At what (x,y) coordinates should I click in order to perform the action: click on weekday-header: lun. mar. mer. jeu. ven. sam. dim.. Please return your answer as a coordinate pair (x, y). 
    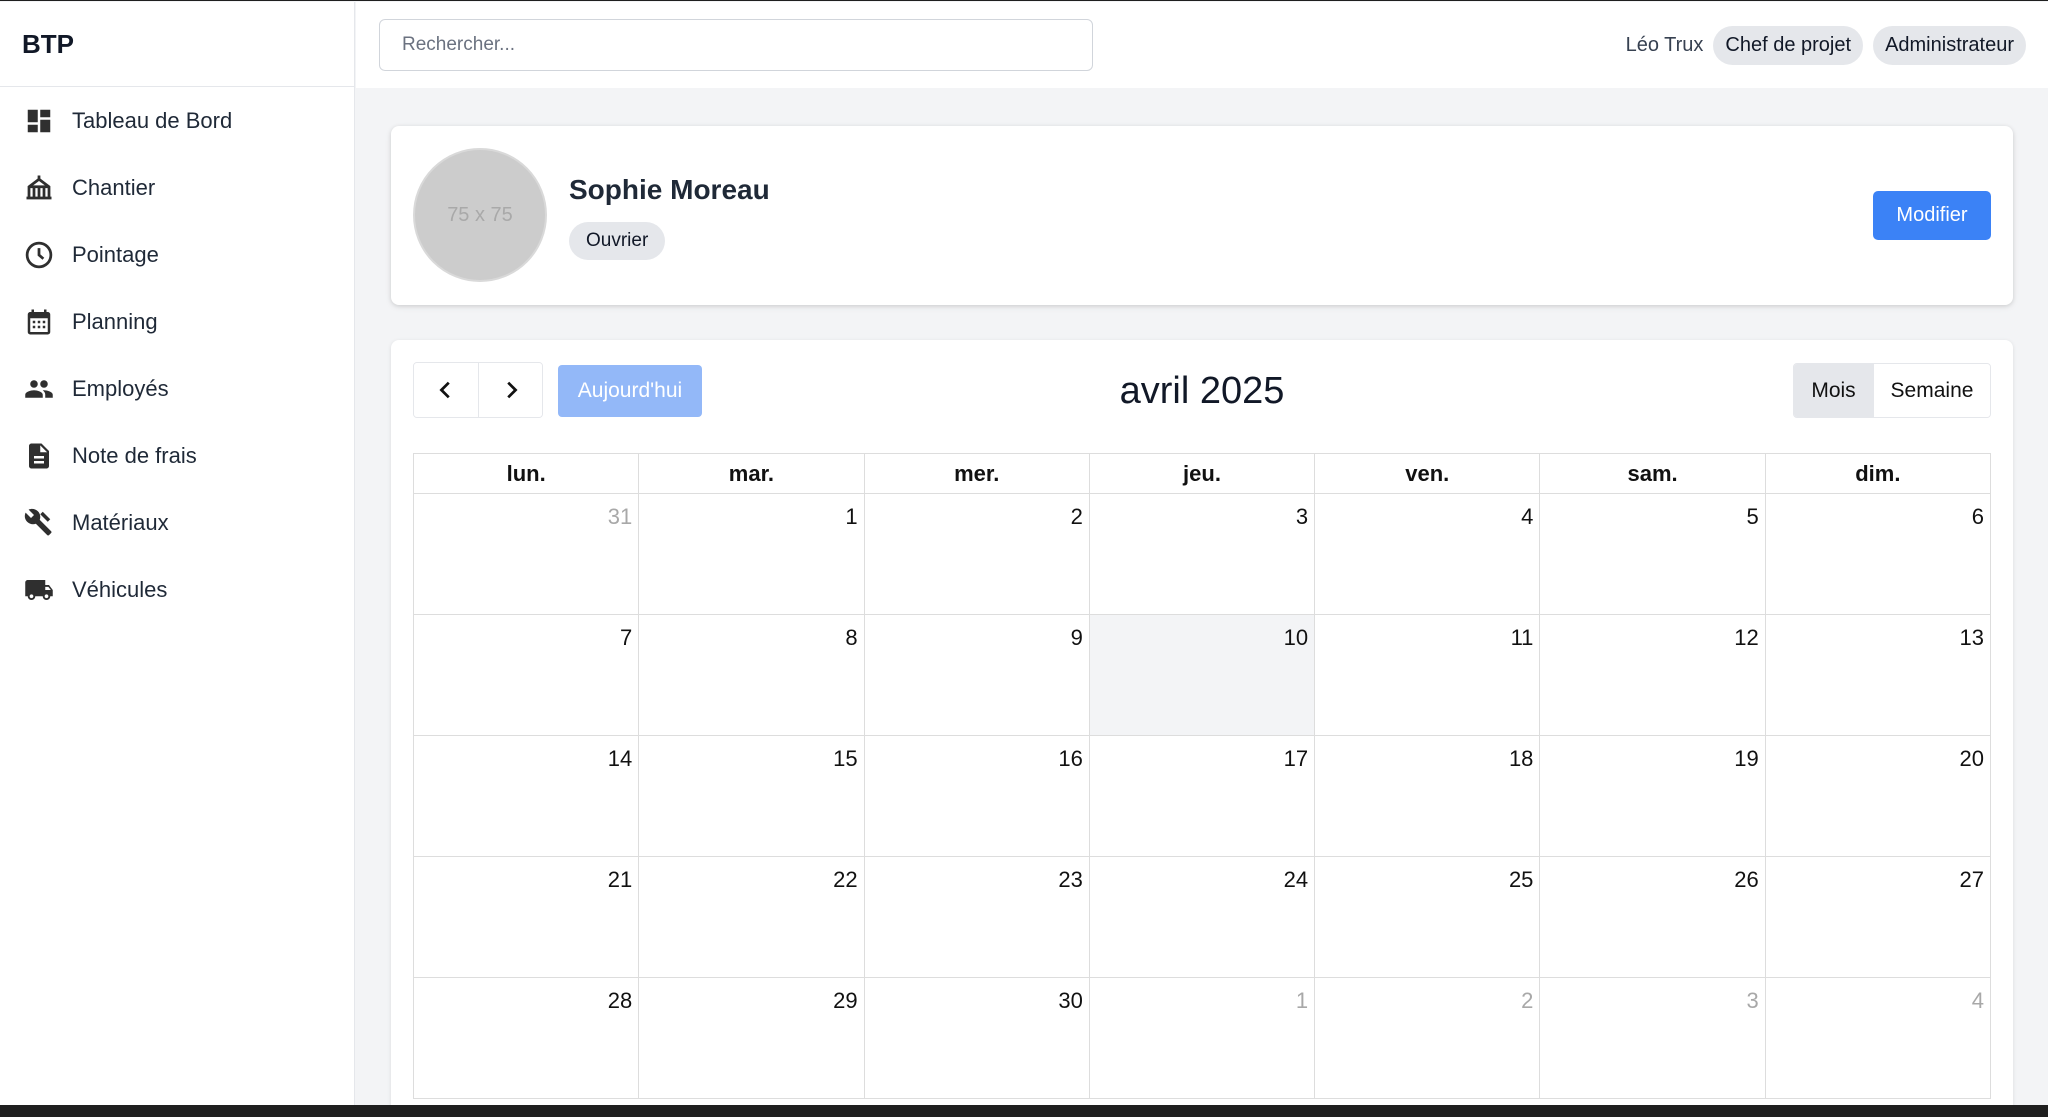
    Looking at the image, I should click on (1202, 474).